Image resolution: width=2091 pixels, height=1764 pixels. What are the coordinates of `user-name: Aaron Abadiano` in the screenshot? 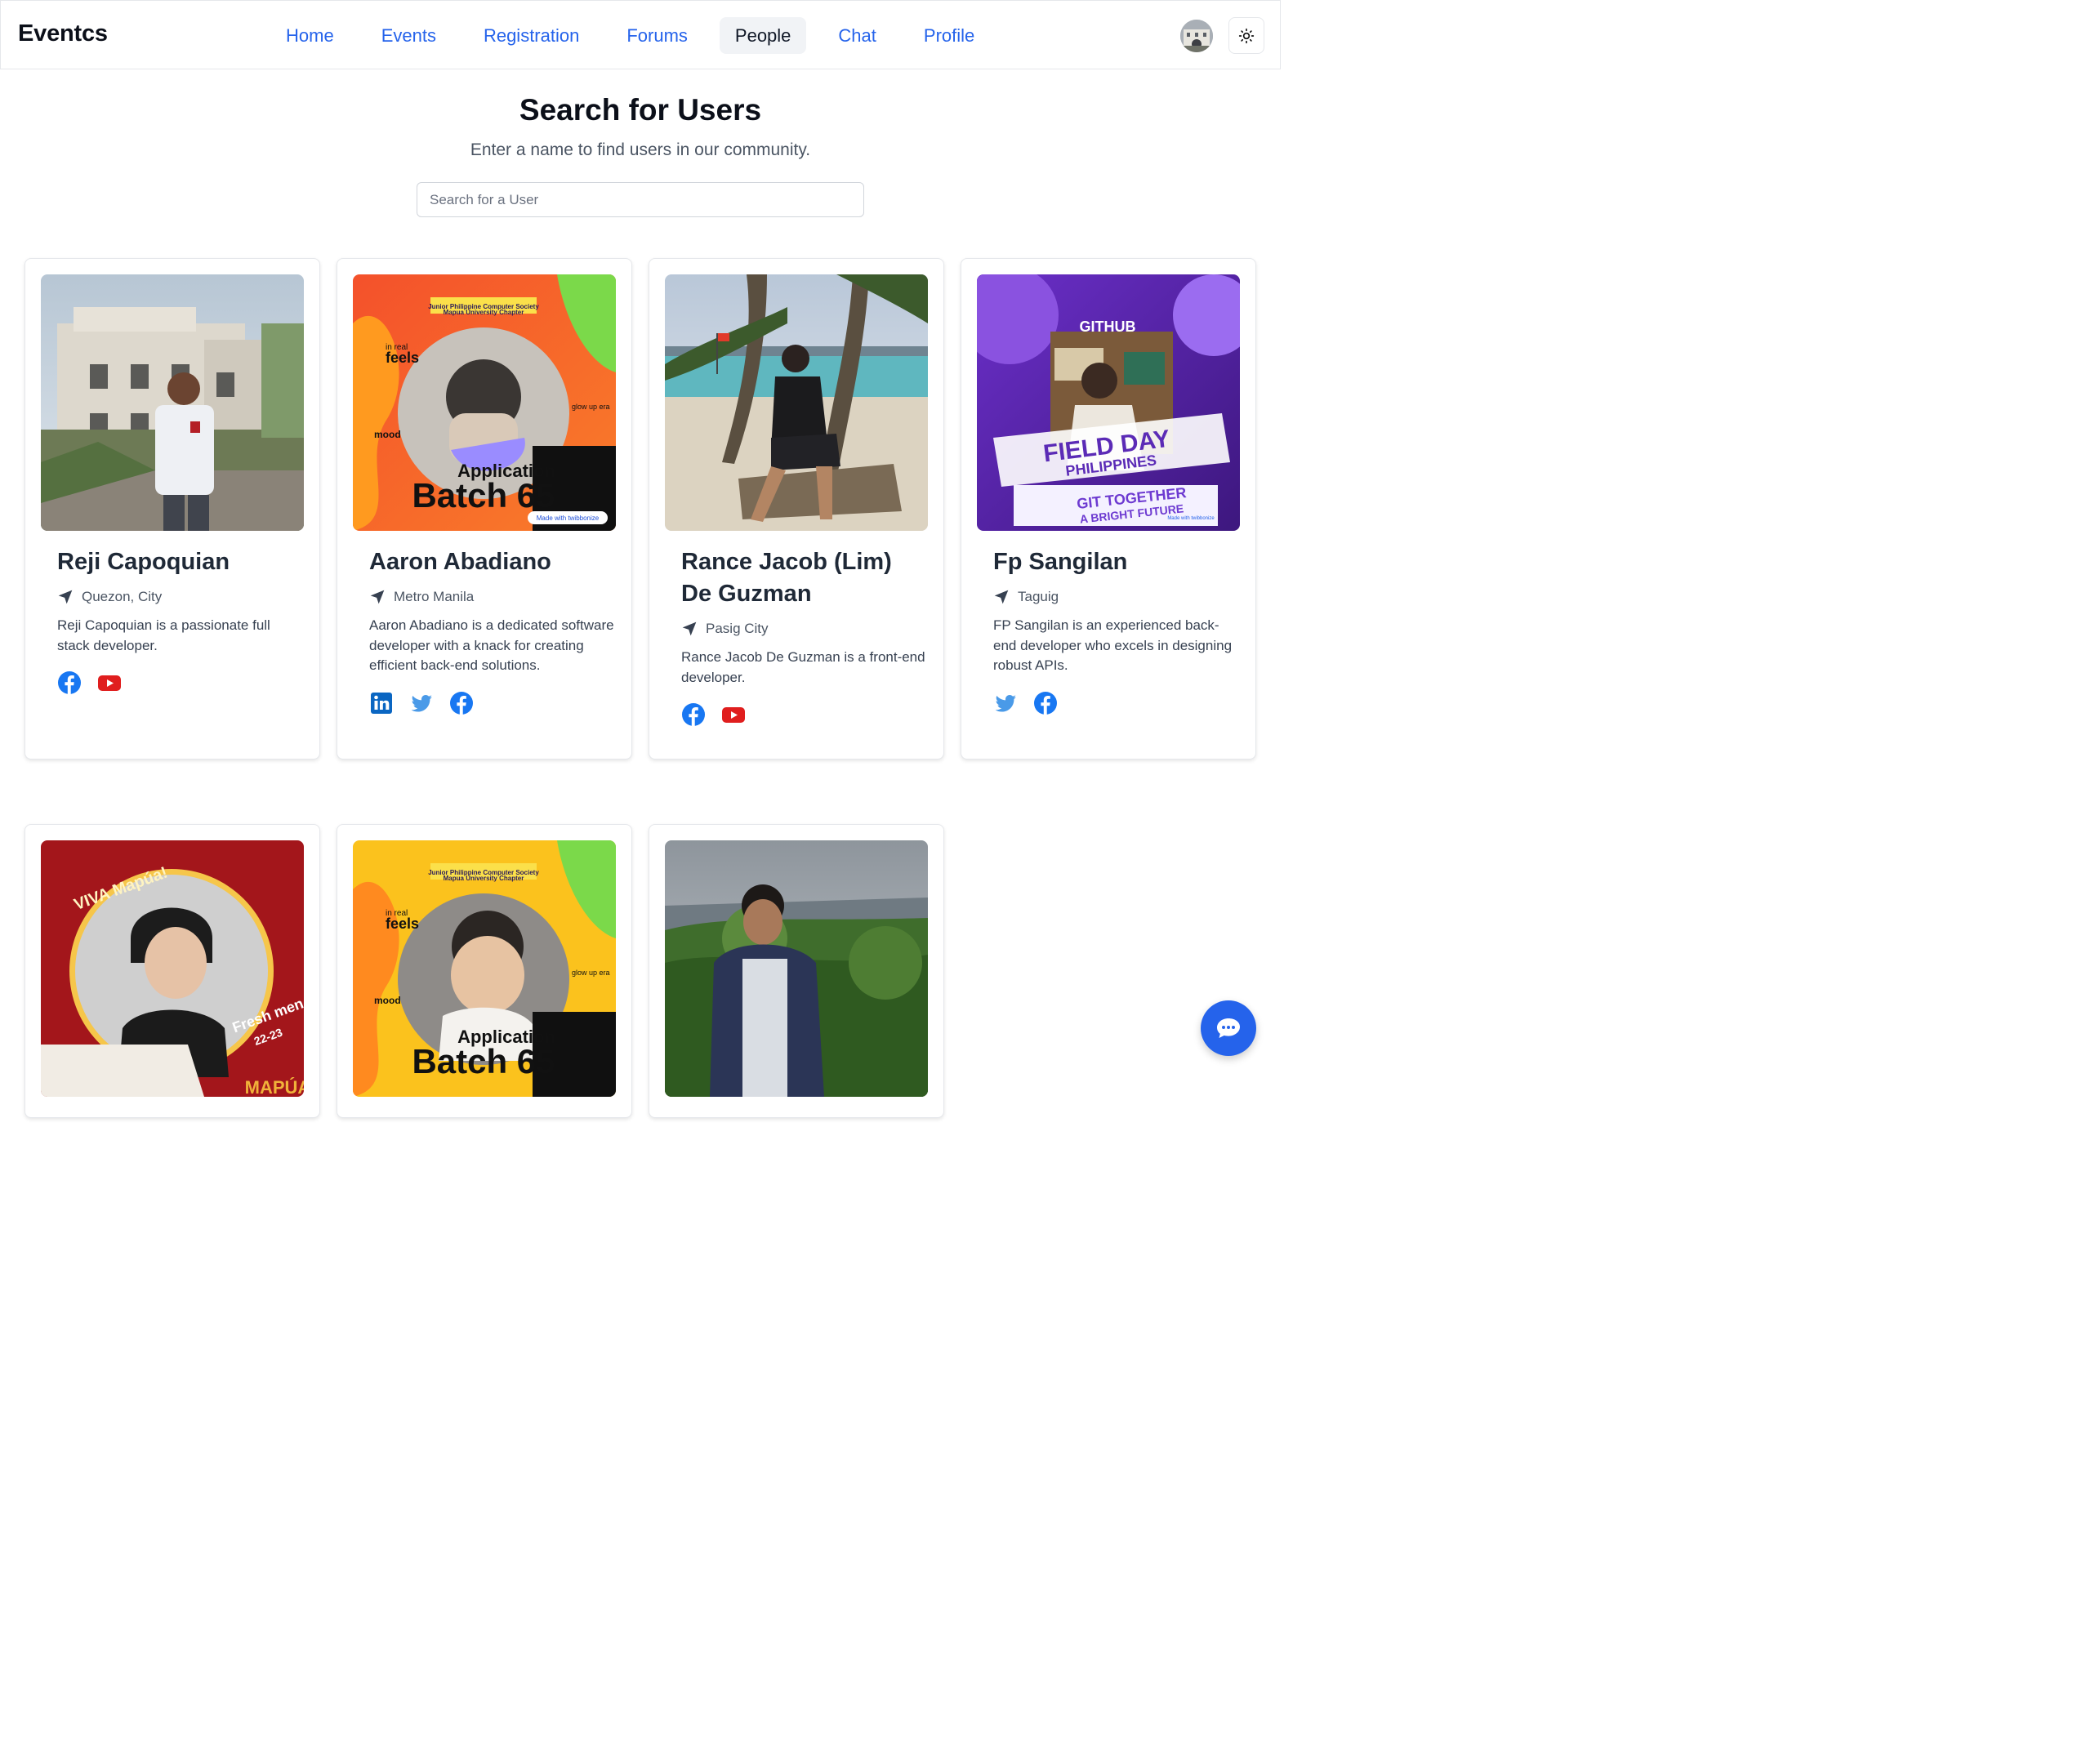 It's located at (460, 562).